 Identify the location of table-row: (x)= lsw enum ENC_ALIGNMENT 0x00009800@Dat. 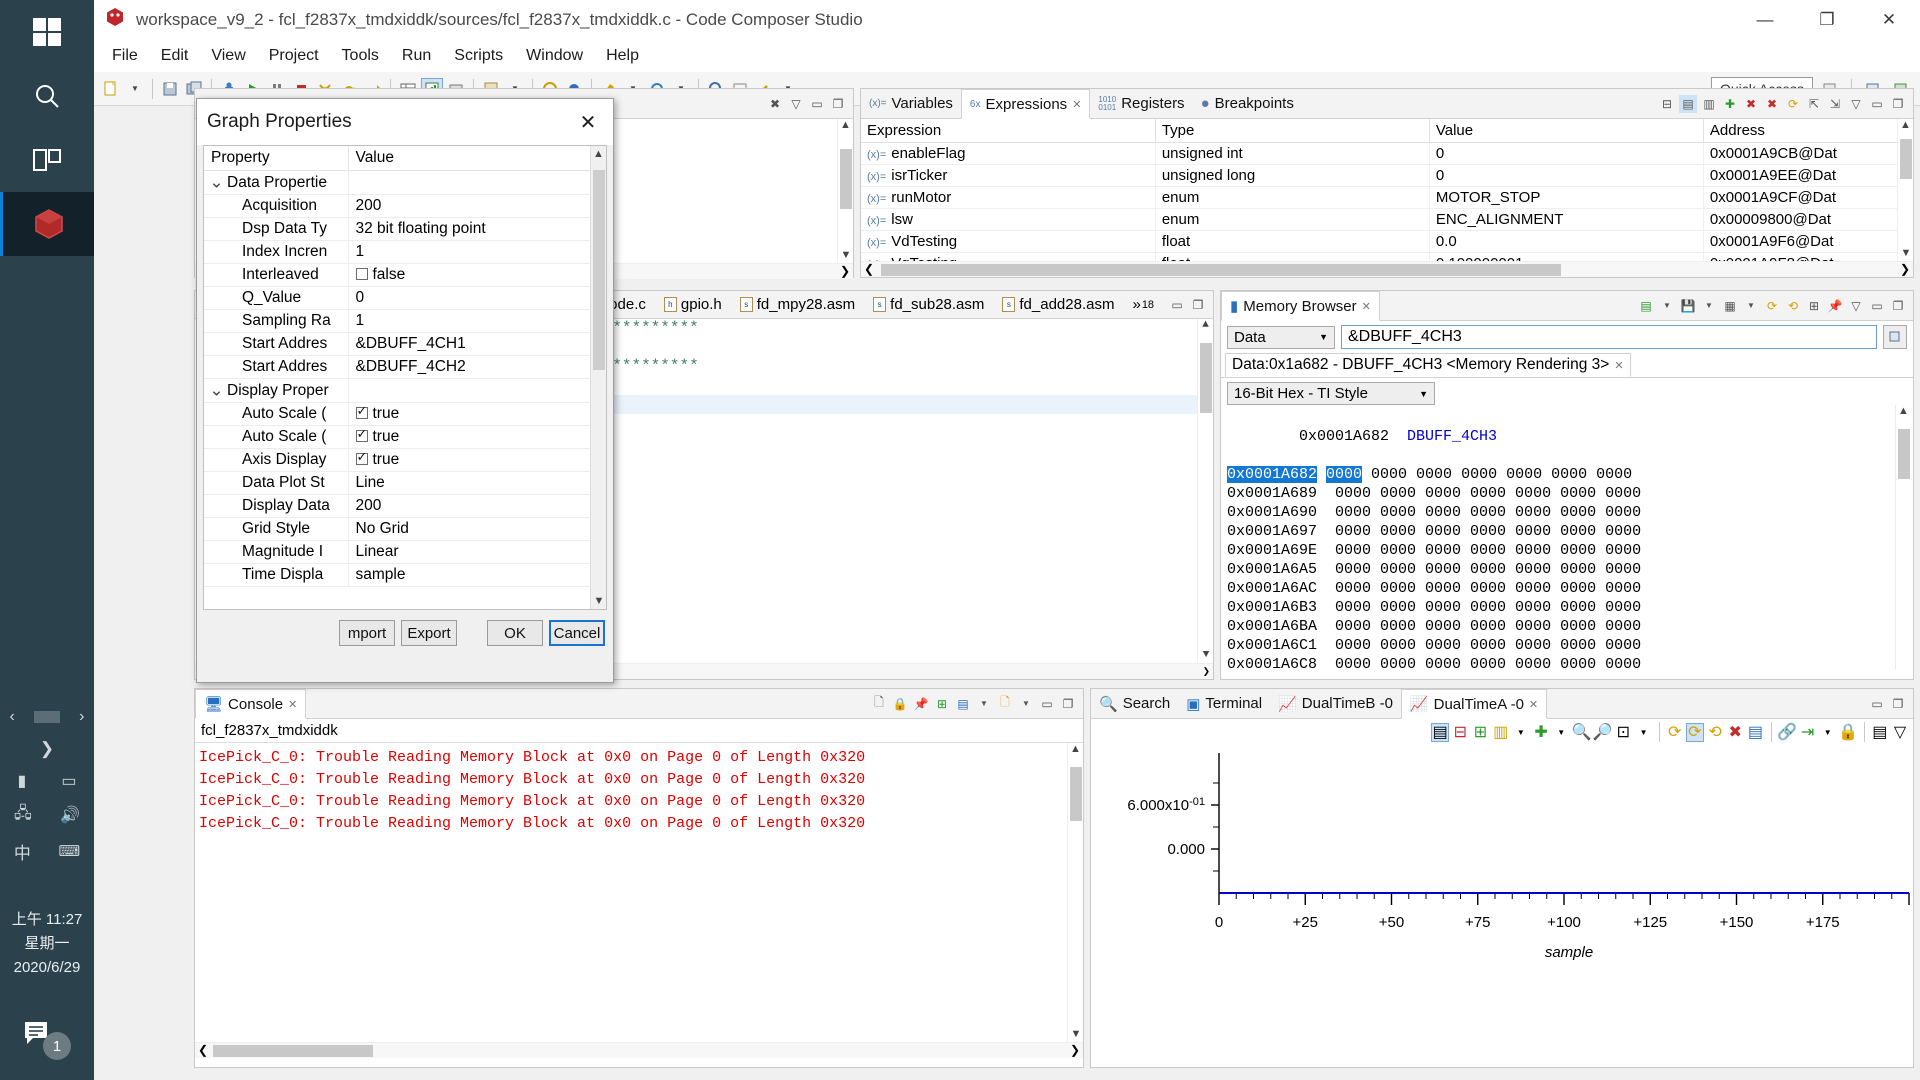
(1387, 219).